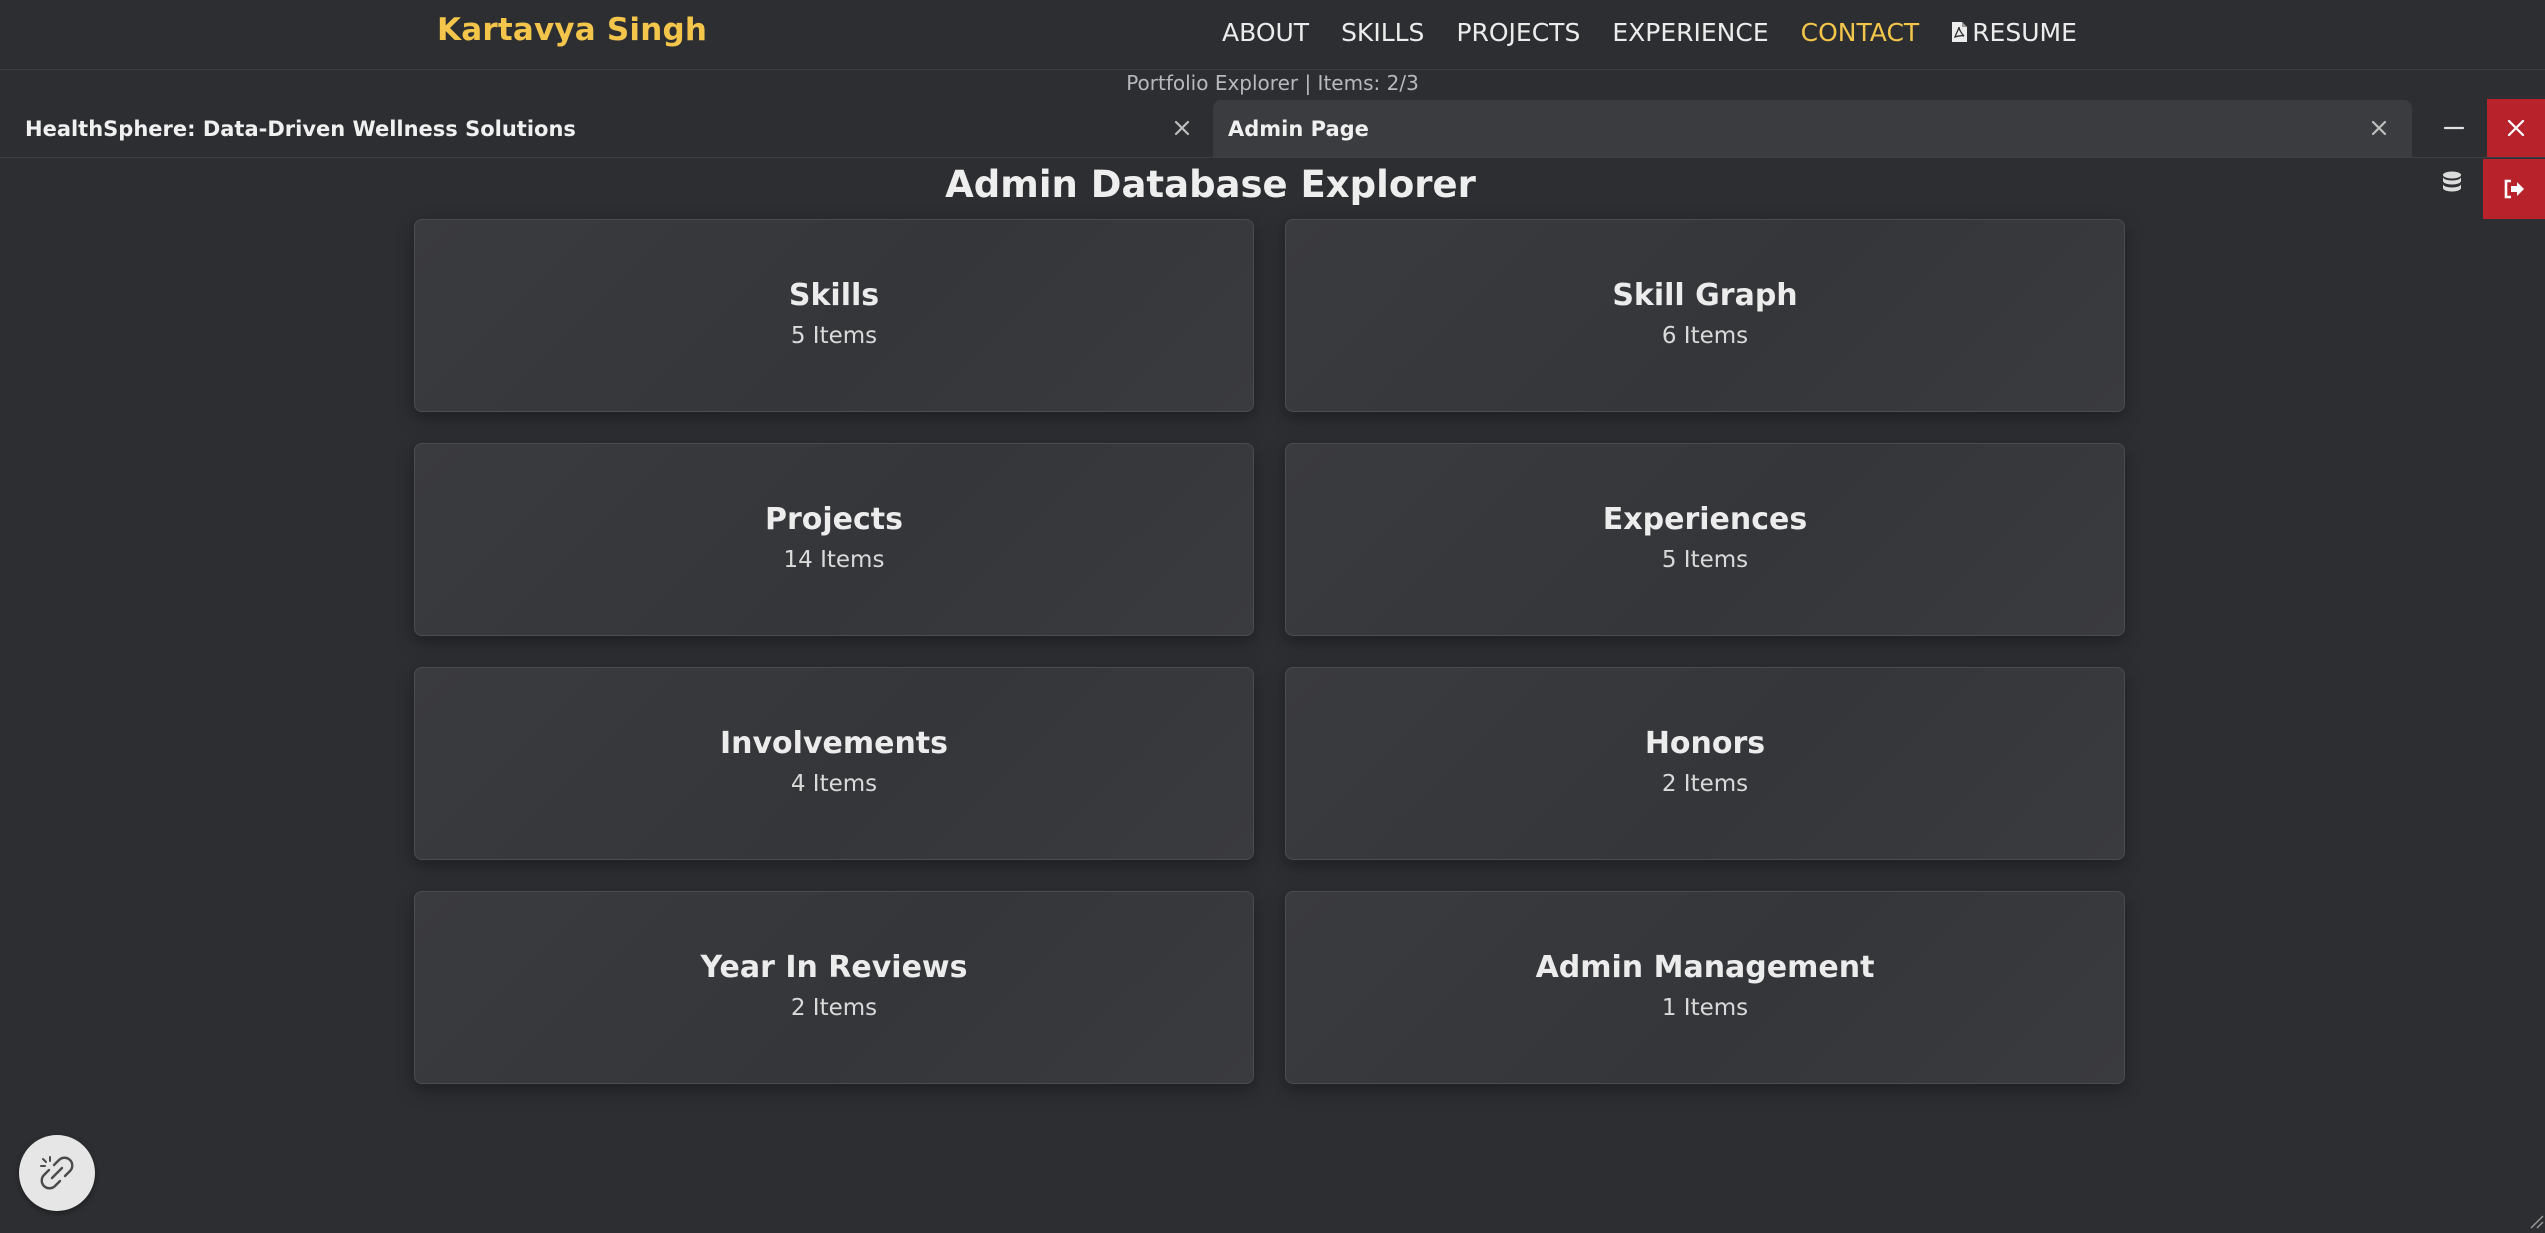  I want to click on database-button, so click(2452, 184).